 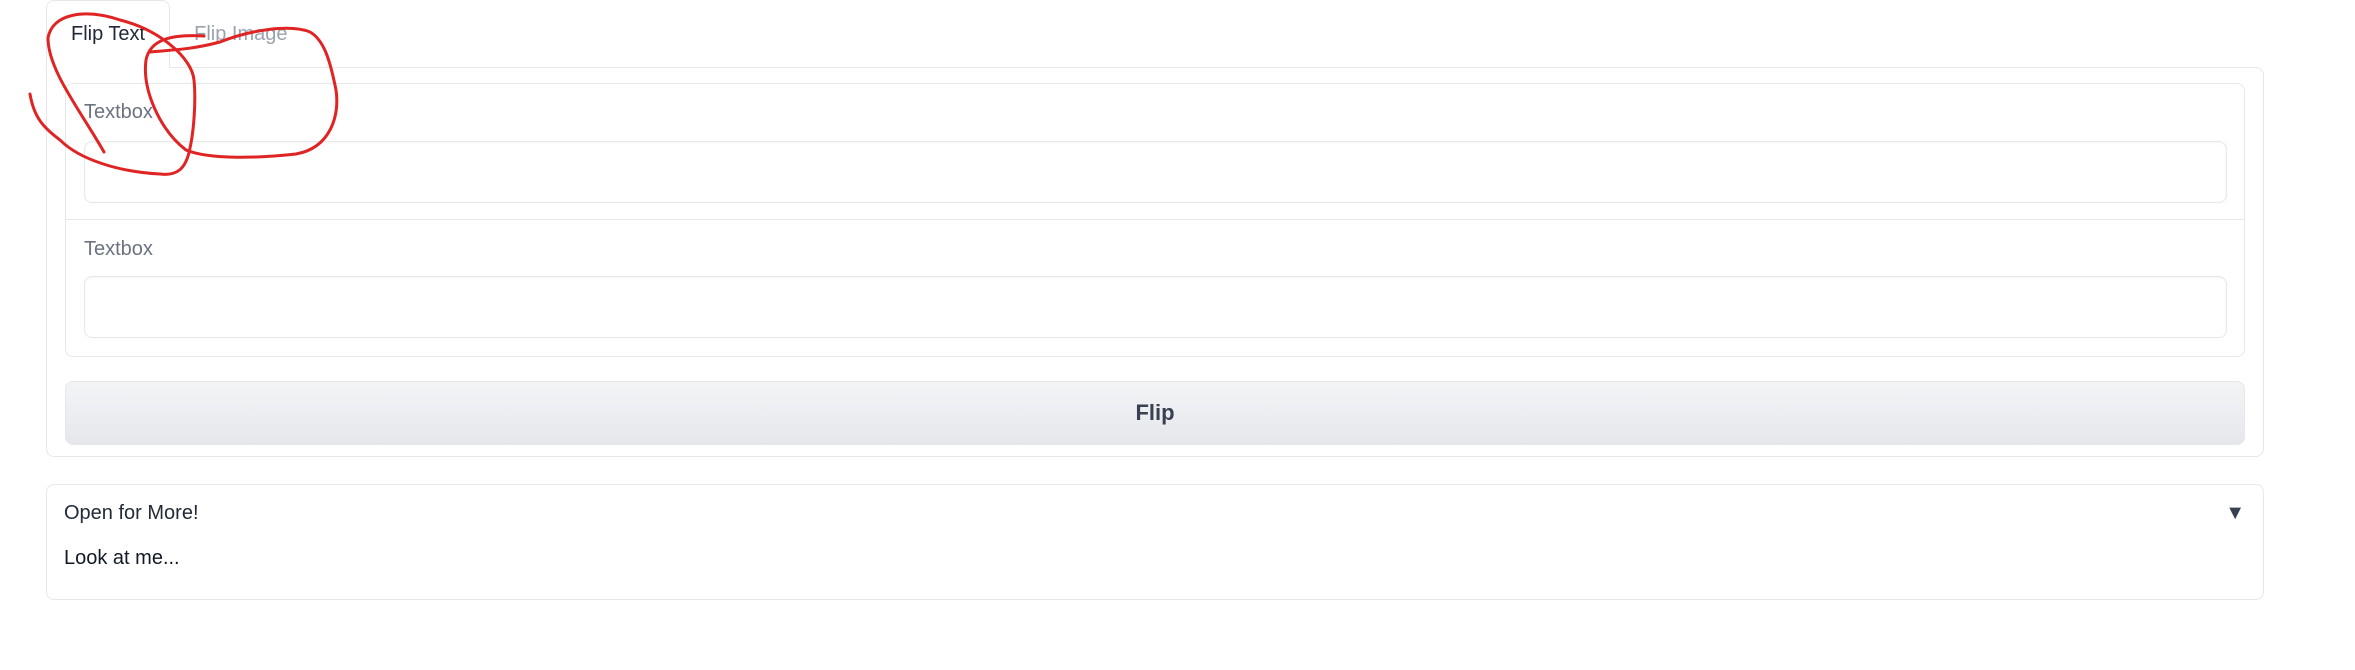 What do you see at coordinates (1155, 307) in the screenshot?
I see `textbox-output` at bounding box center [1155, 307].